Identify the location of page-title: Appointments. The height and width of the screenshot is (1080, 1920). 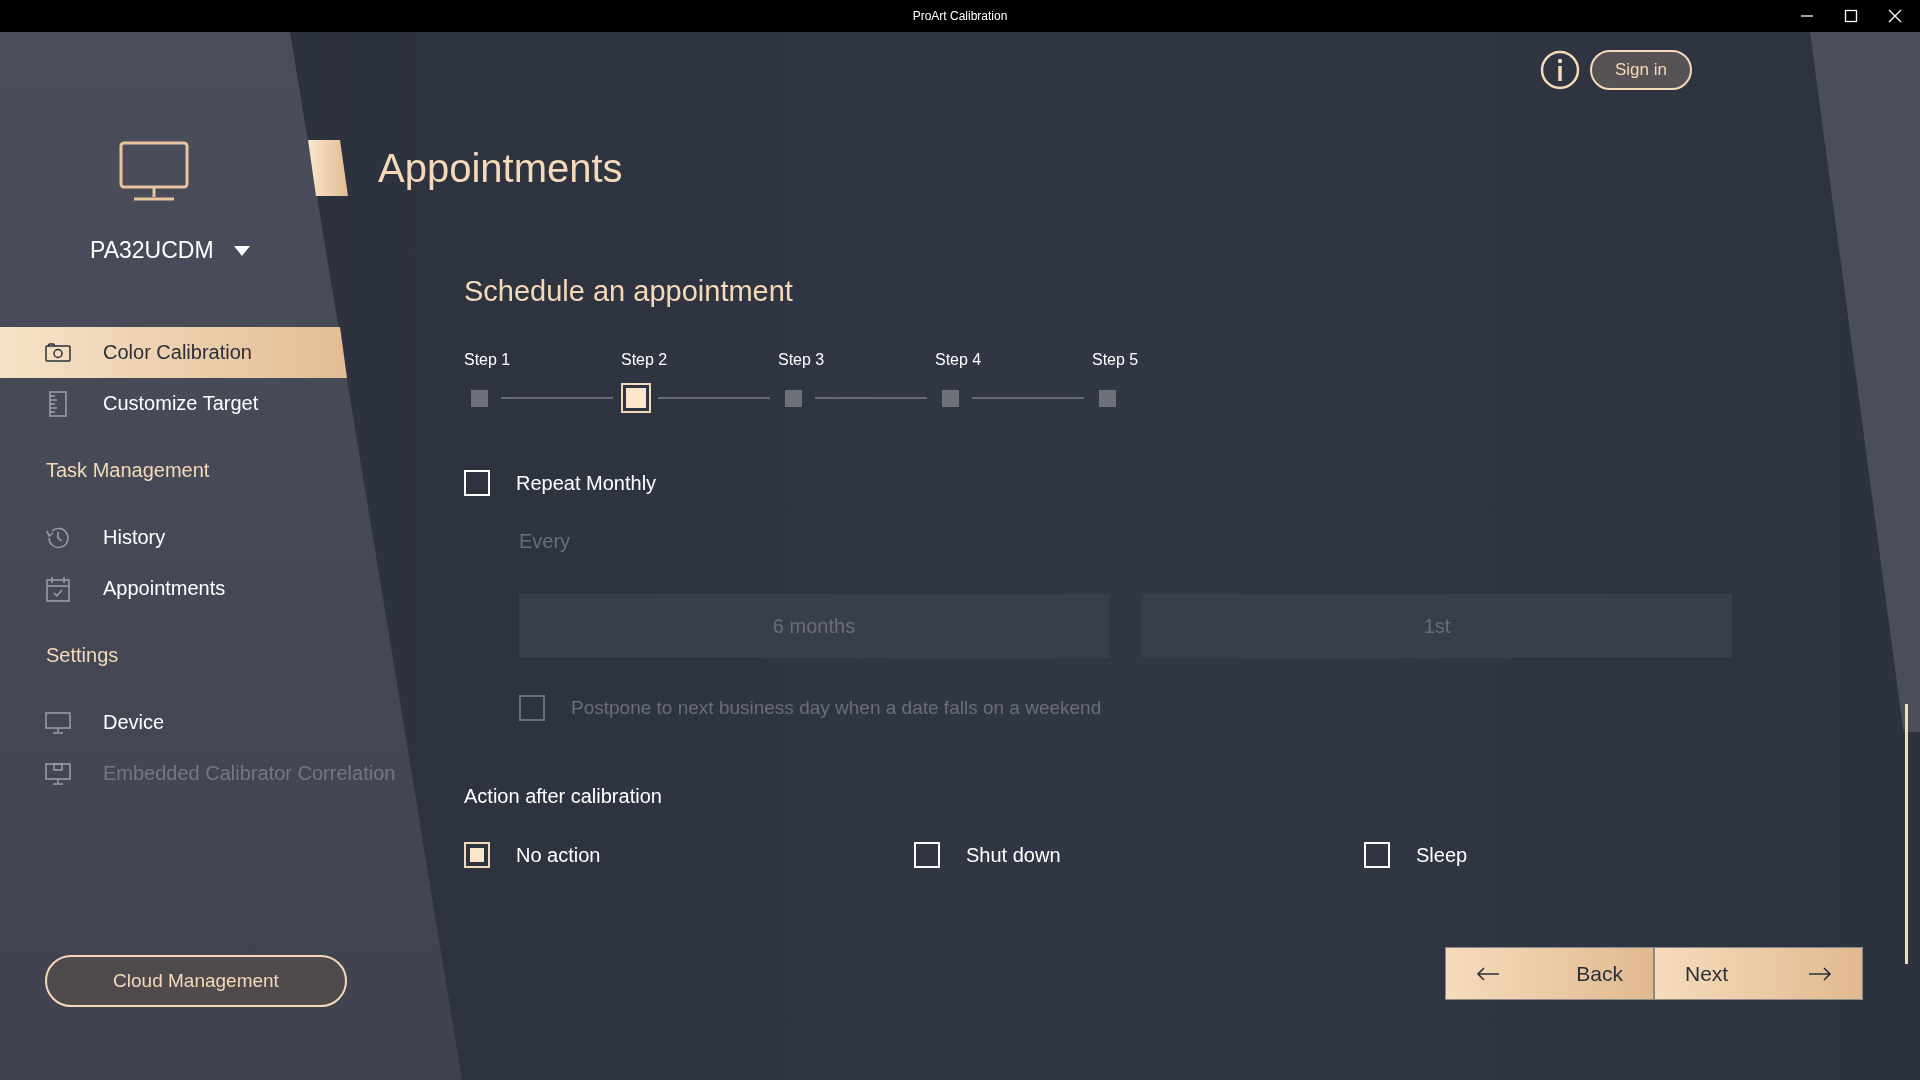
(500, 168).